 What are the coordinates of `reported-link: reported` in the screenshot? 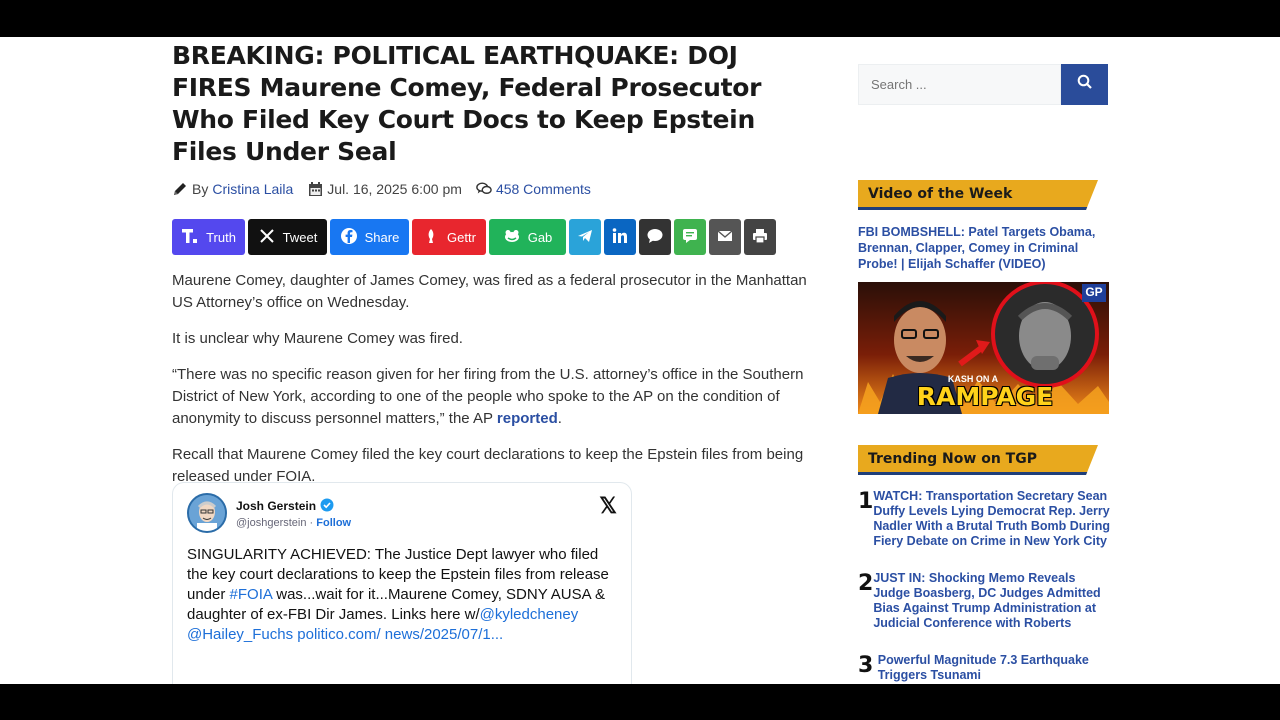 It's located at (527, 418).